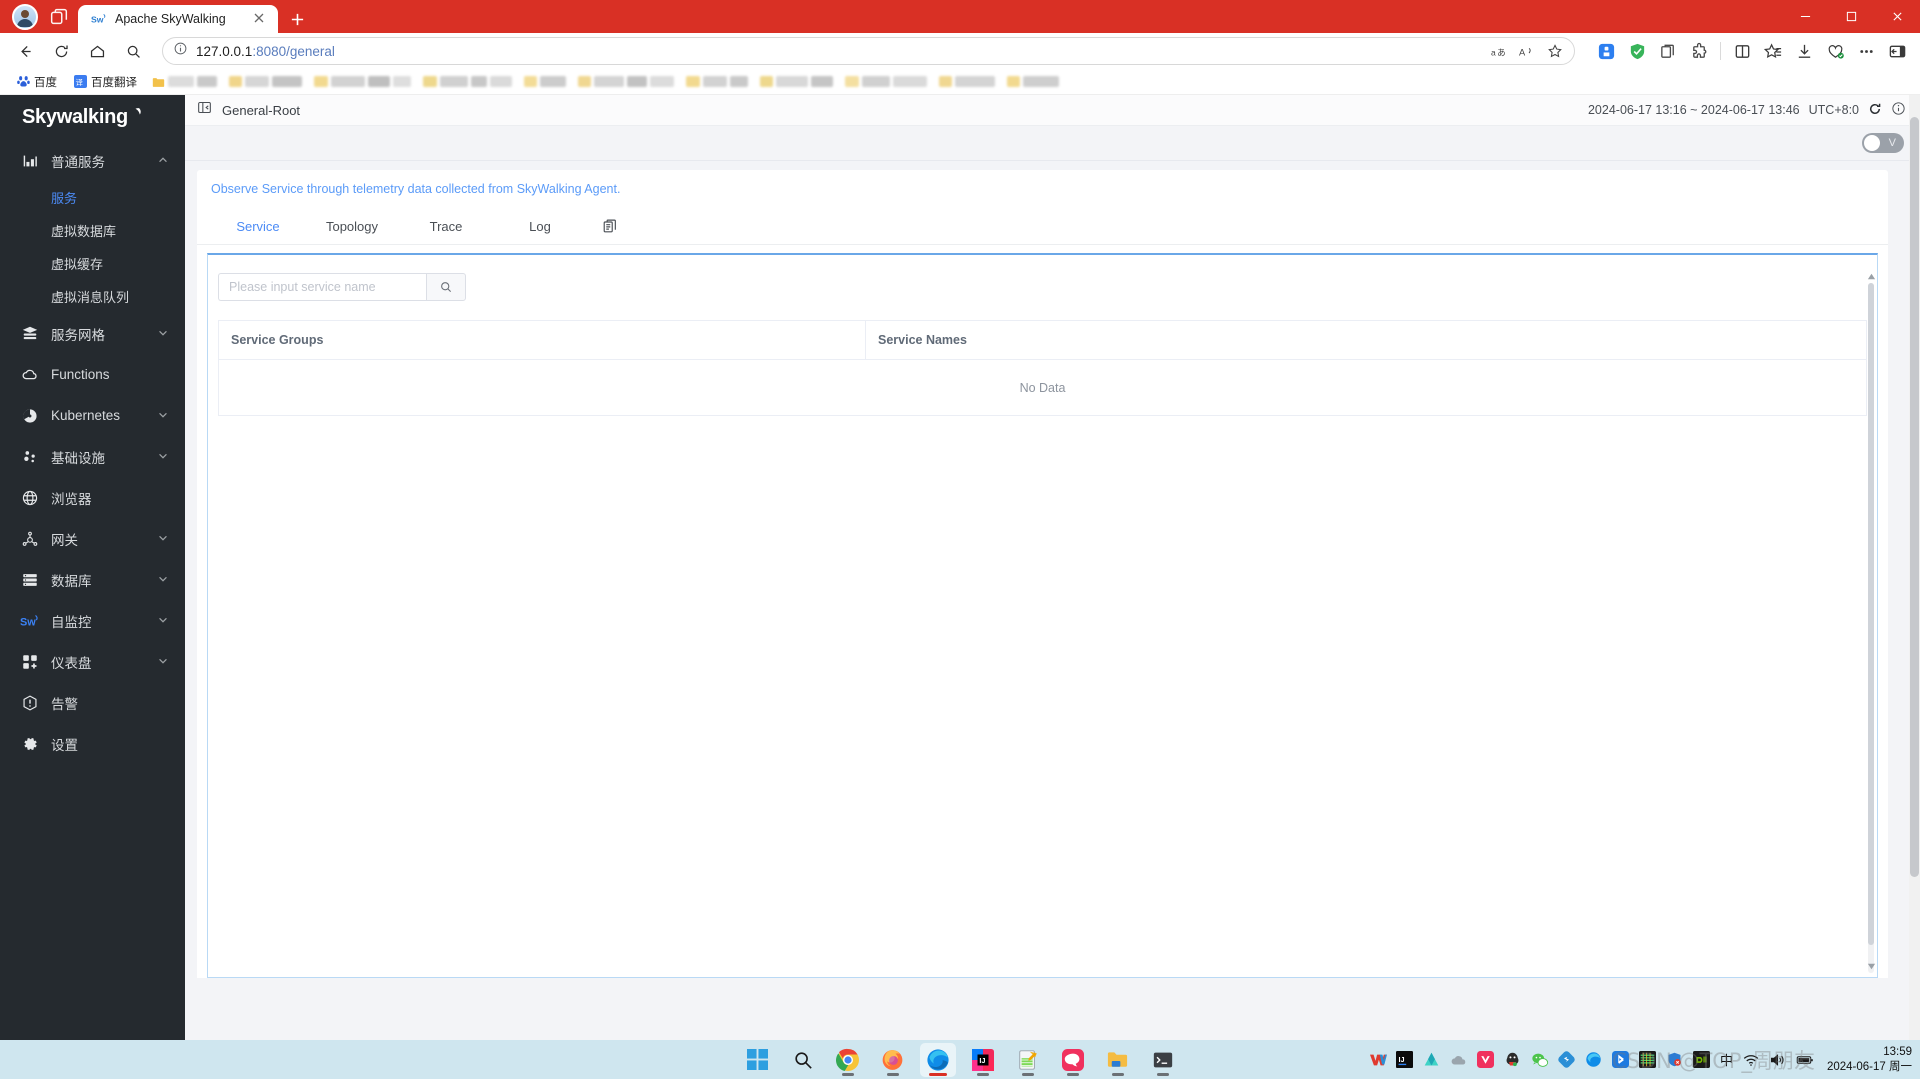  I want to click on tab-trace: Trace, so click(446, 226).